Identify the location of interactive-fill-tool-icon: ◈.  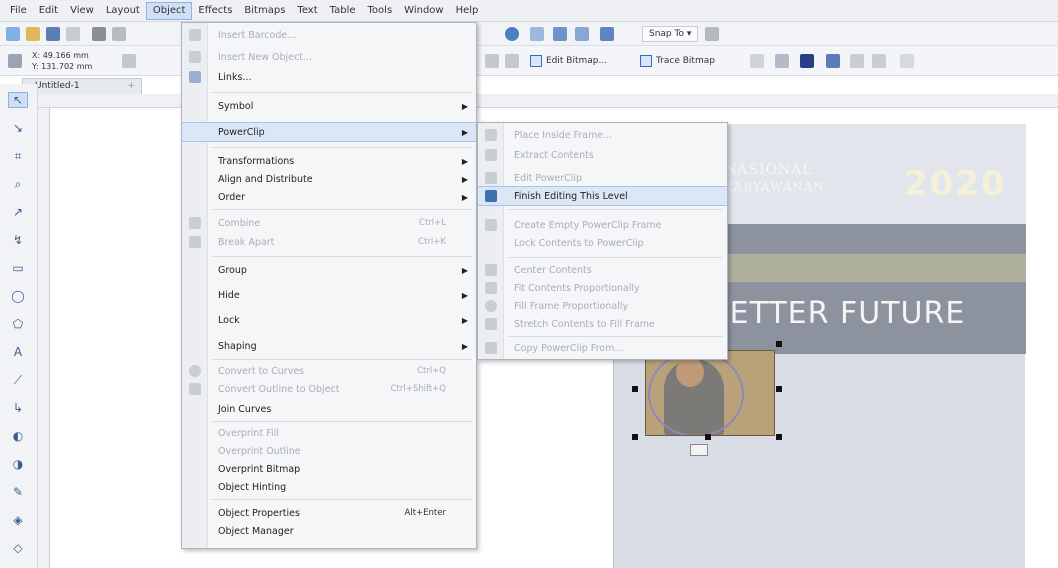
(18, 520).